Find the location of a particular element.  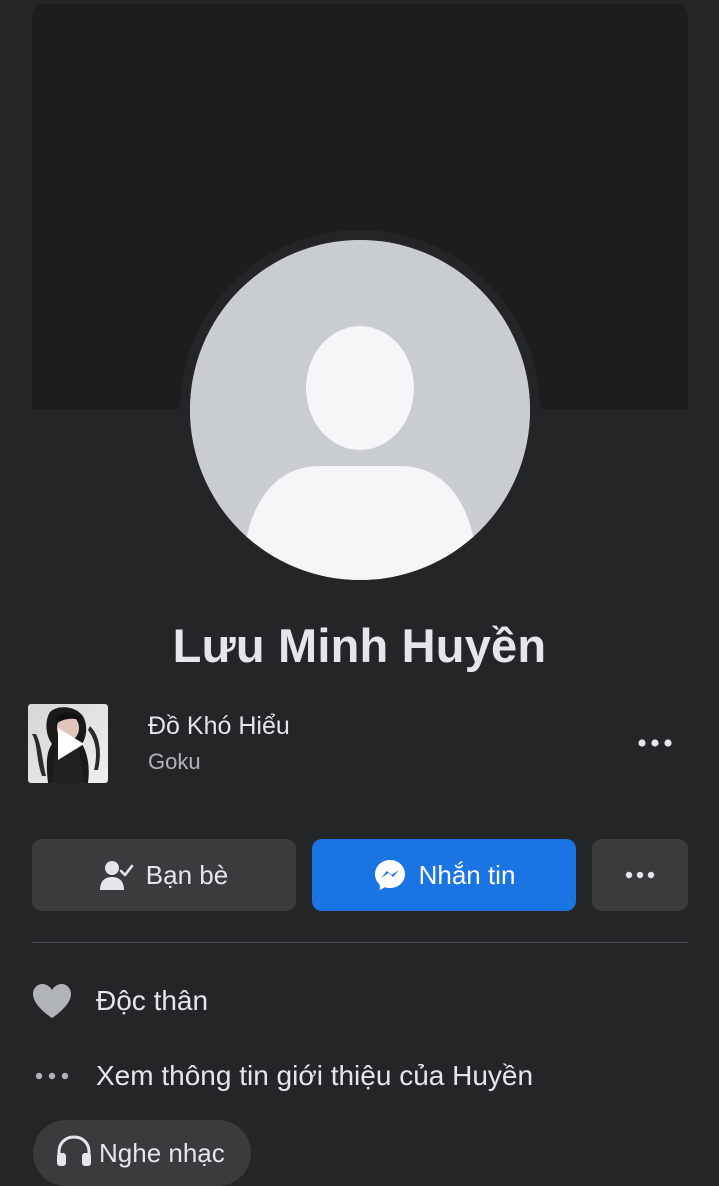

person-check-icon is located at coordinates (116, 875).